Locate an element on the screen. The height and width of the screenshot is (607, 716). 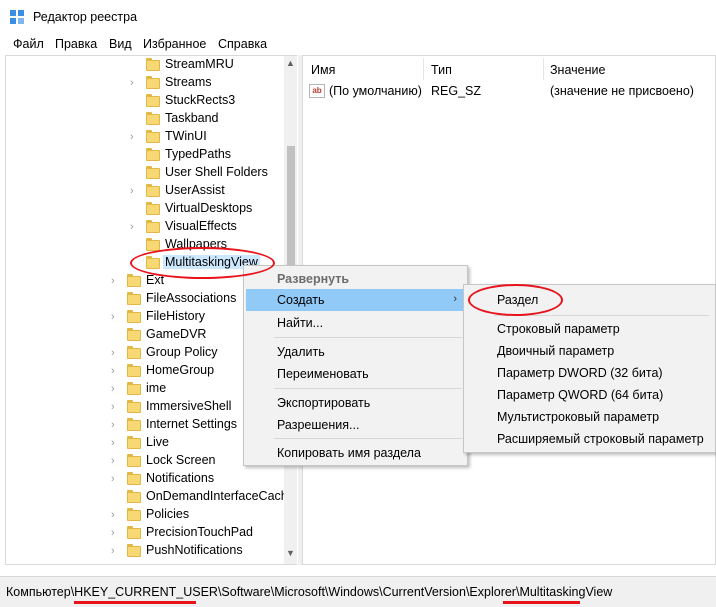
value-data: (значение не присвоено) is located at coordinates (622, 91).